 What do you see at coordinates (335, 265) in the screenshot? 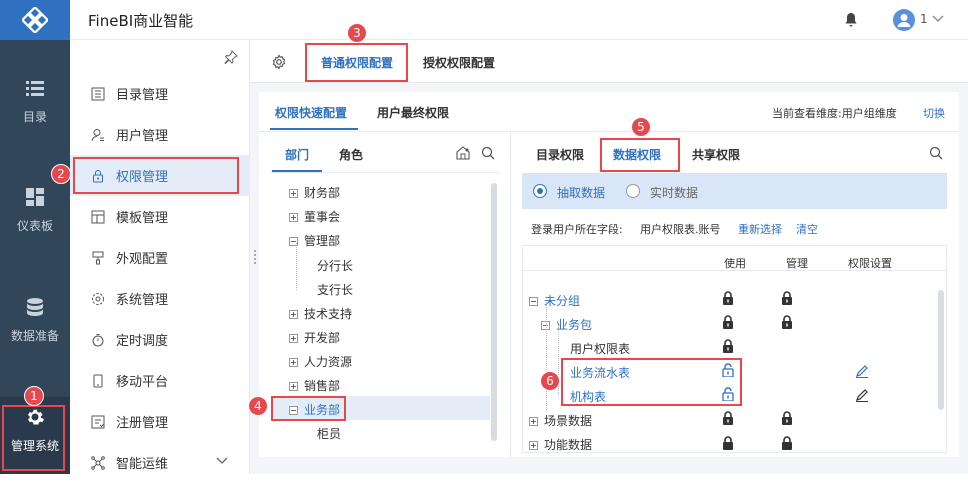
I see `tree-node: 分行长` at bounding box center [335, 265].